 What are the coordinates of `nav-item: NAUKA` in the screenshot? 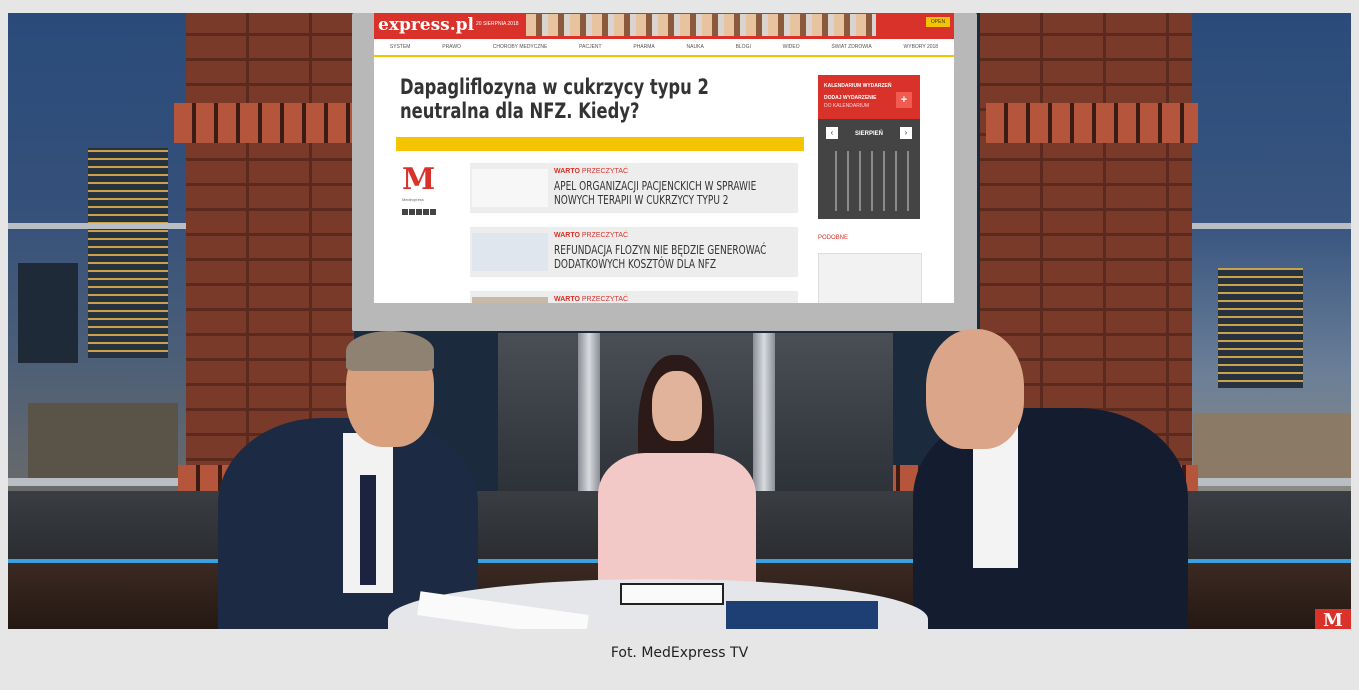 It's located at (695, 47).